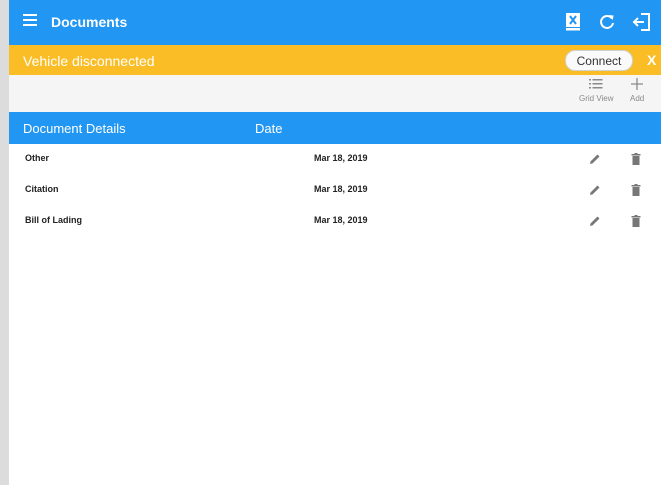 The image size is (661, 485). I want to click on app-bar: Documents, so click(335, 22).